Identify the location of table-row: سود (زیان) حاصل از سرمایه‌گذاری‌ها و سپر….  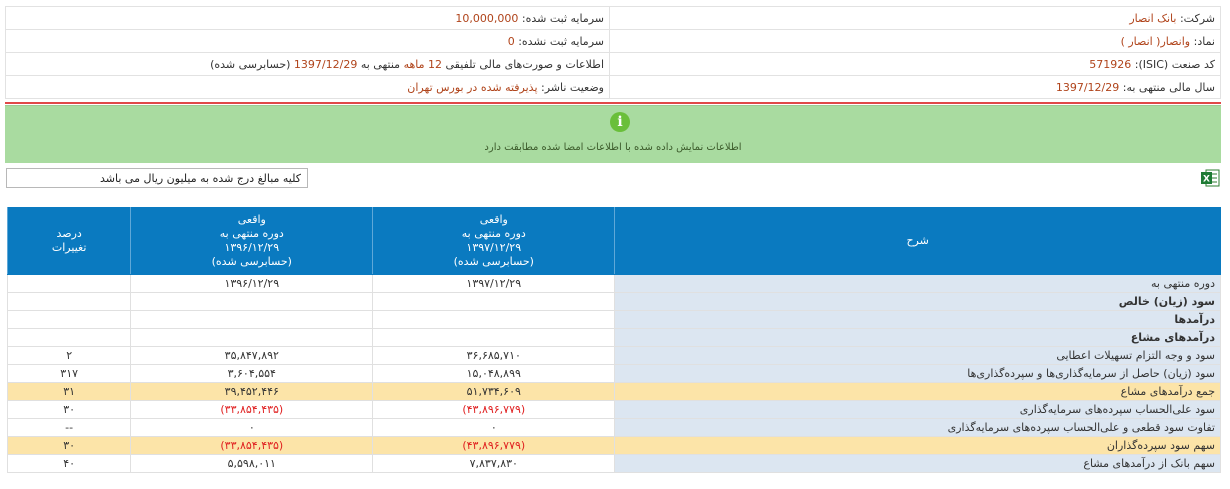
(613, 373).